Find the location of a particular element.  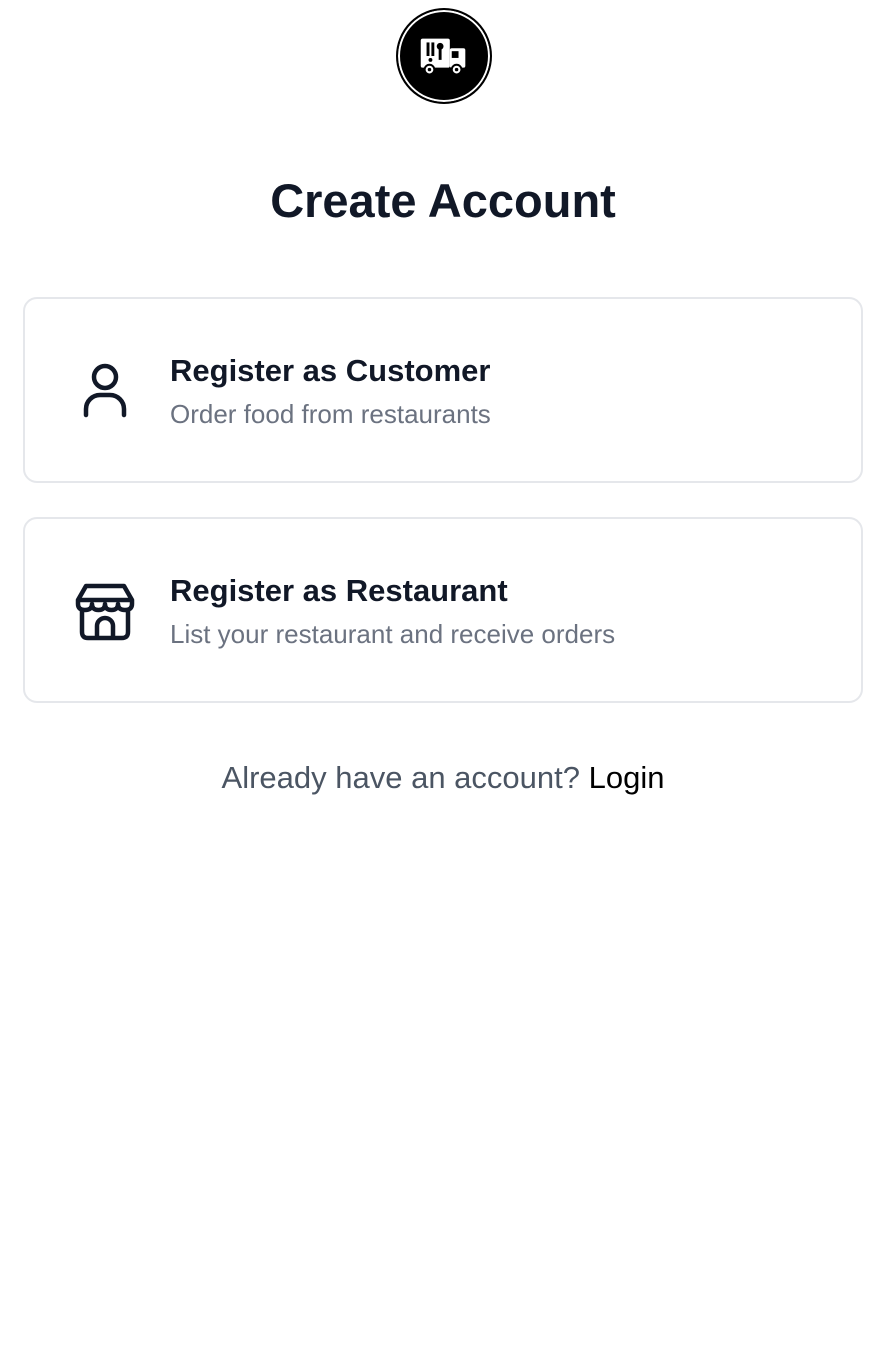

login-prompt: Already have an account? Login is located at coordinates (443, 778).